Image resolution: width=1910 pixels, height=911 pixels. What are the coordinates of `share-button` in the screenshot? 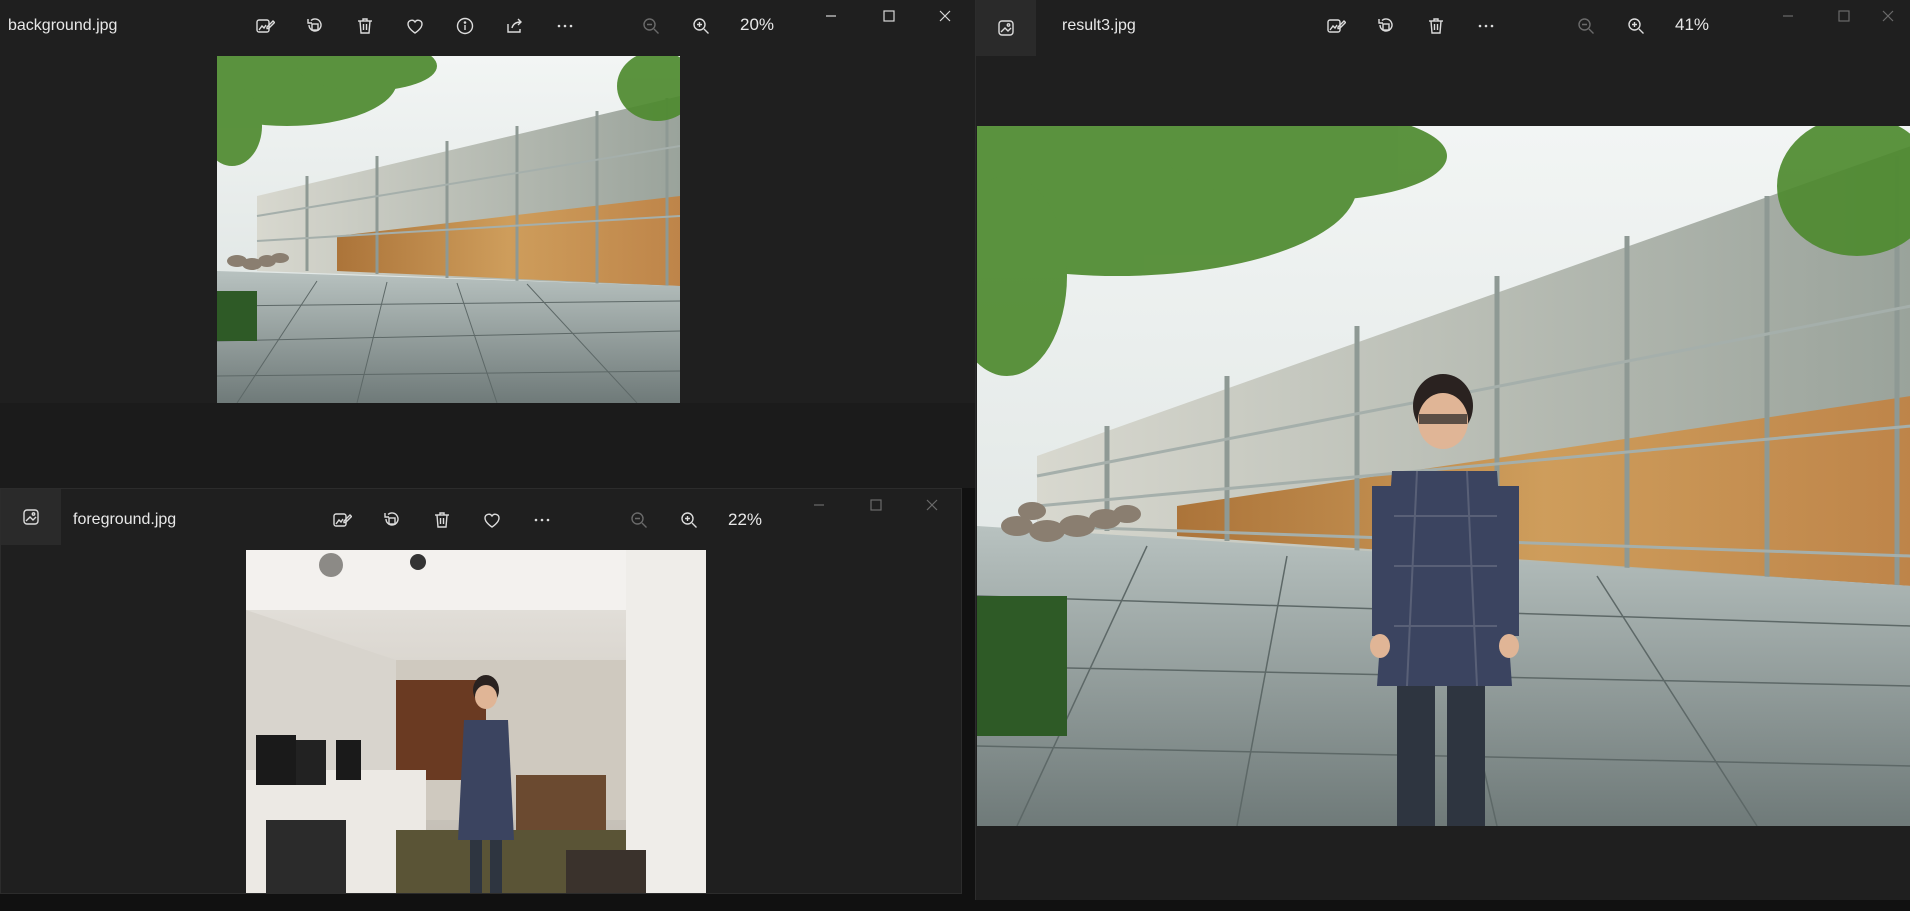 It's located at (515, 26).